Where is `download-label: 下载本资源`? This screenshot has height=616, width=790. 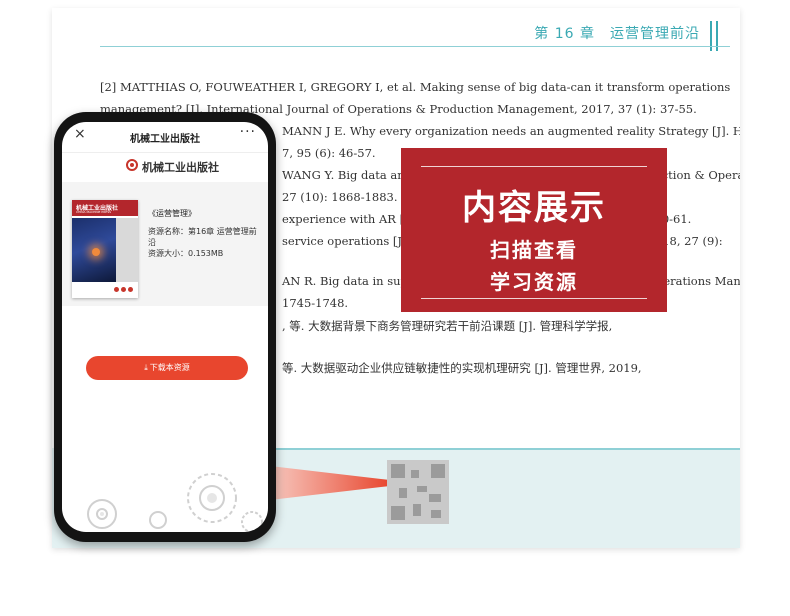
download-label: 下载本资源 is located at coordinates (169, 367).